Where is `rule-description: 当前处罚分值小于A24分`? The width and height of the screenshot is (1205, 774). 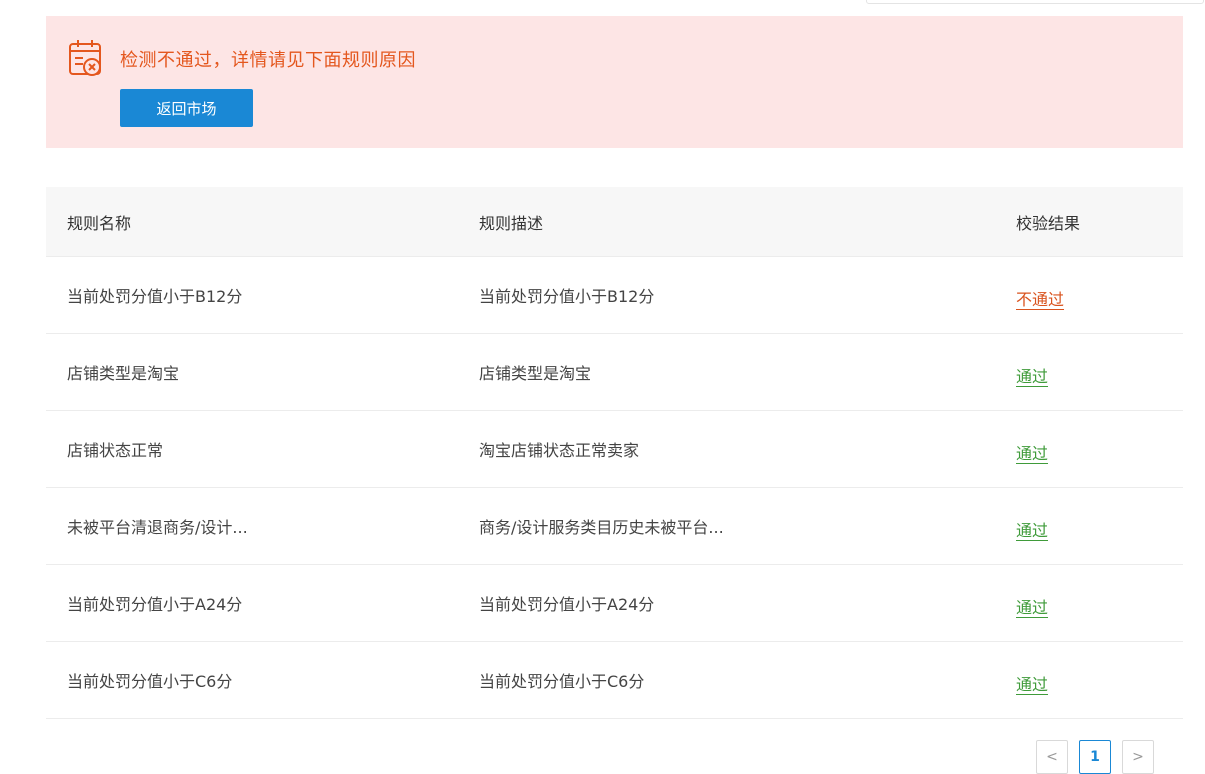 rule-description: 当前处罚分值小于A24分 is located at coordinates (567, 604).